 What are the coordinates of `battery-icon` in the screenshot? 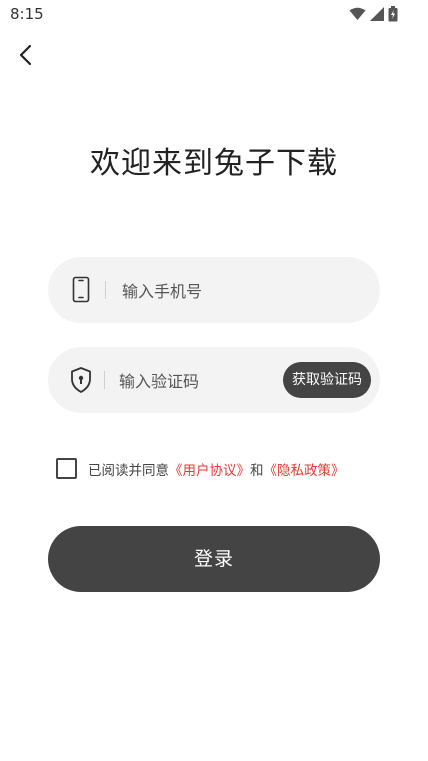 It's located at (393, 14).